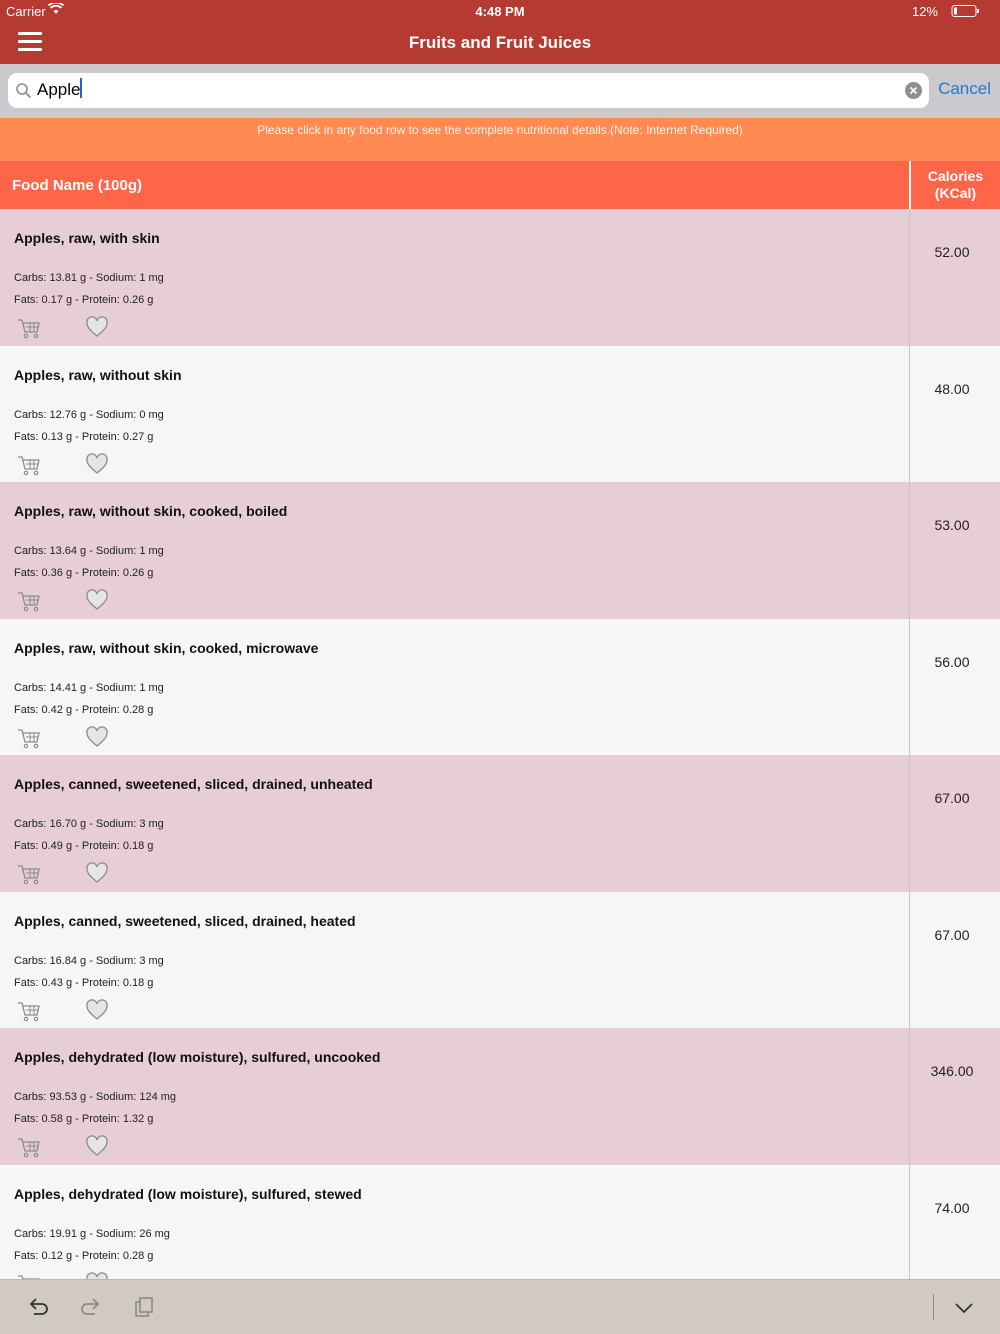  Describe the element at coordinates (89, 824) in the screenshot. I see `food-carbs-sodium: Carbs: 16.70 g - Sodium: 3 mg` at that location.